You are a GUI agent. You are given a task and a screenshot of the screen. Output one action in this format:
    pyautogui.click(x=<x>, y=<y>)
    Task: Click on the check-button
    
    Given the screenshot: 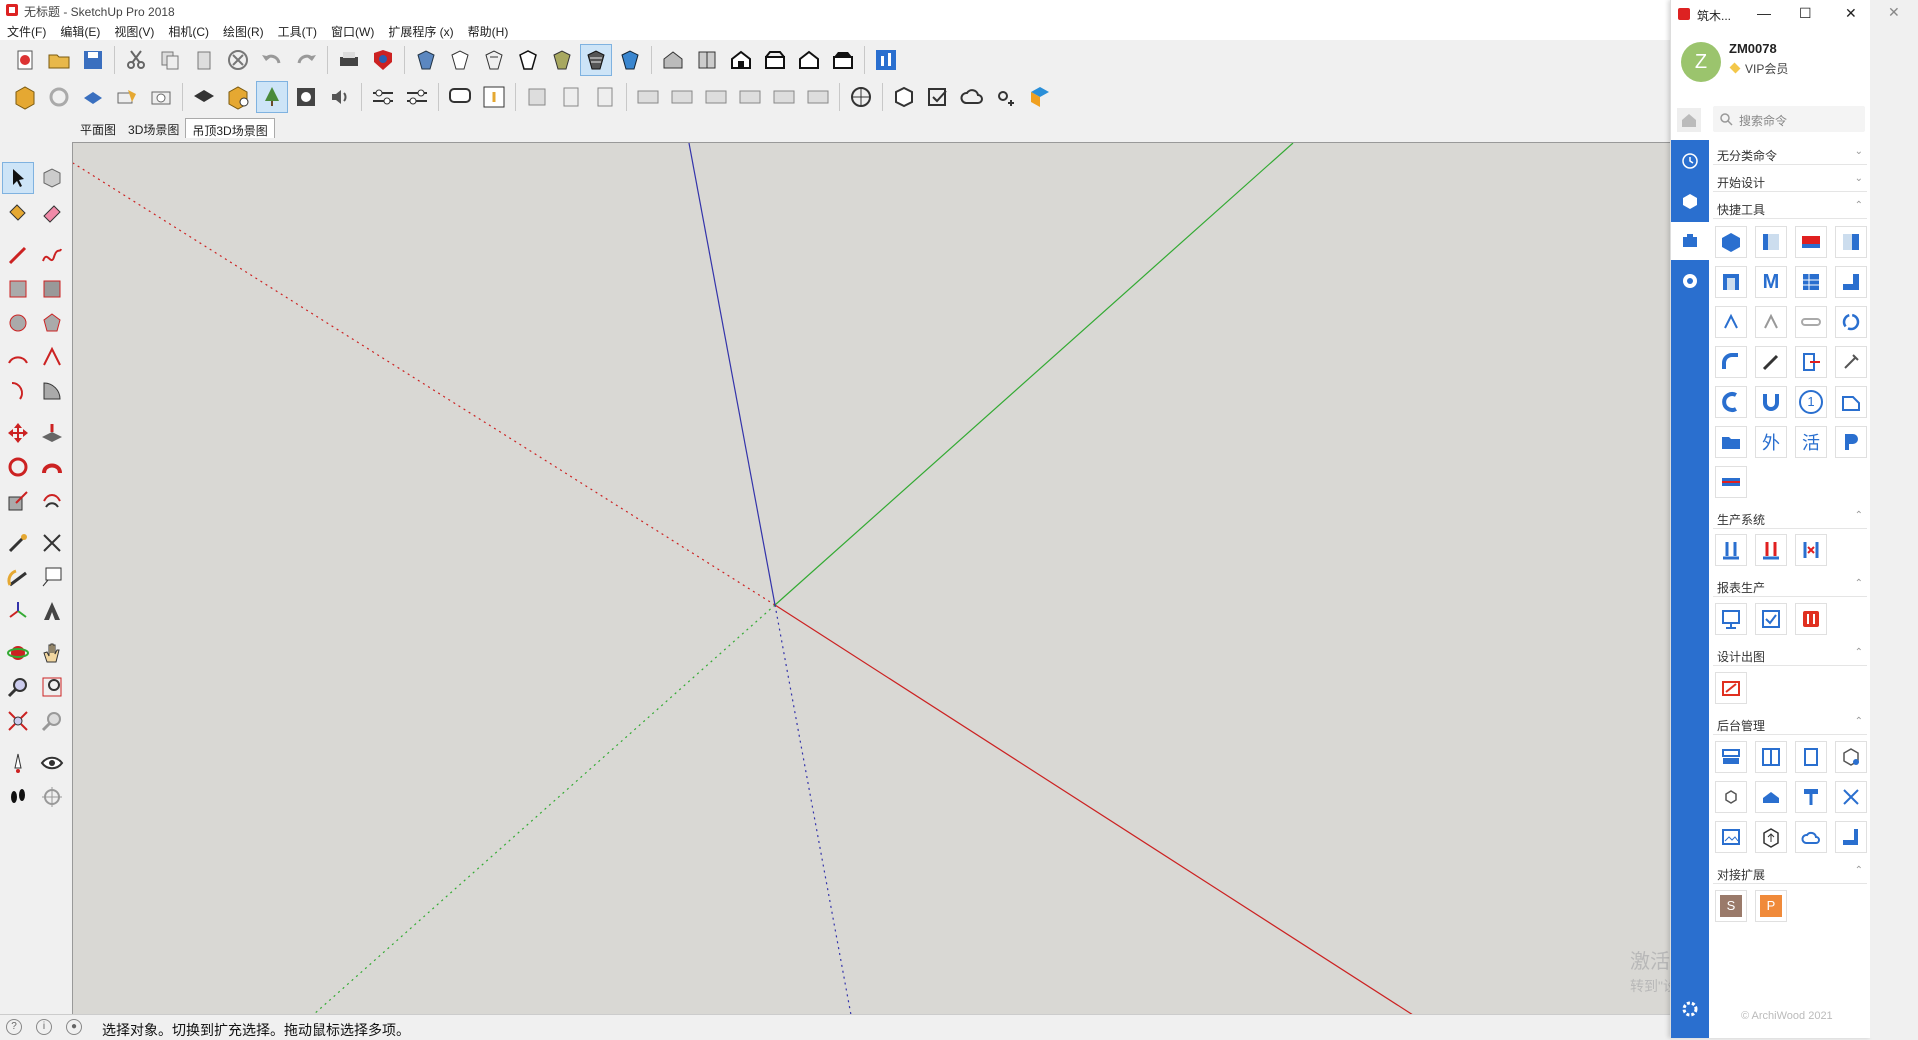 What is the action you would take?
    pyautogui.click(x=938, y=97)
    